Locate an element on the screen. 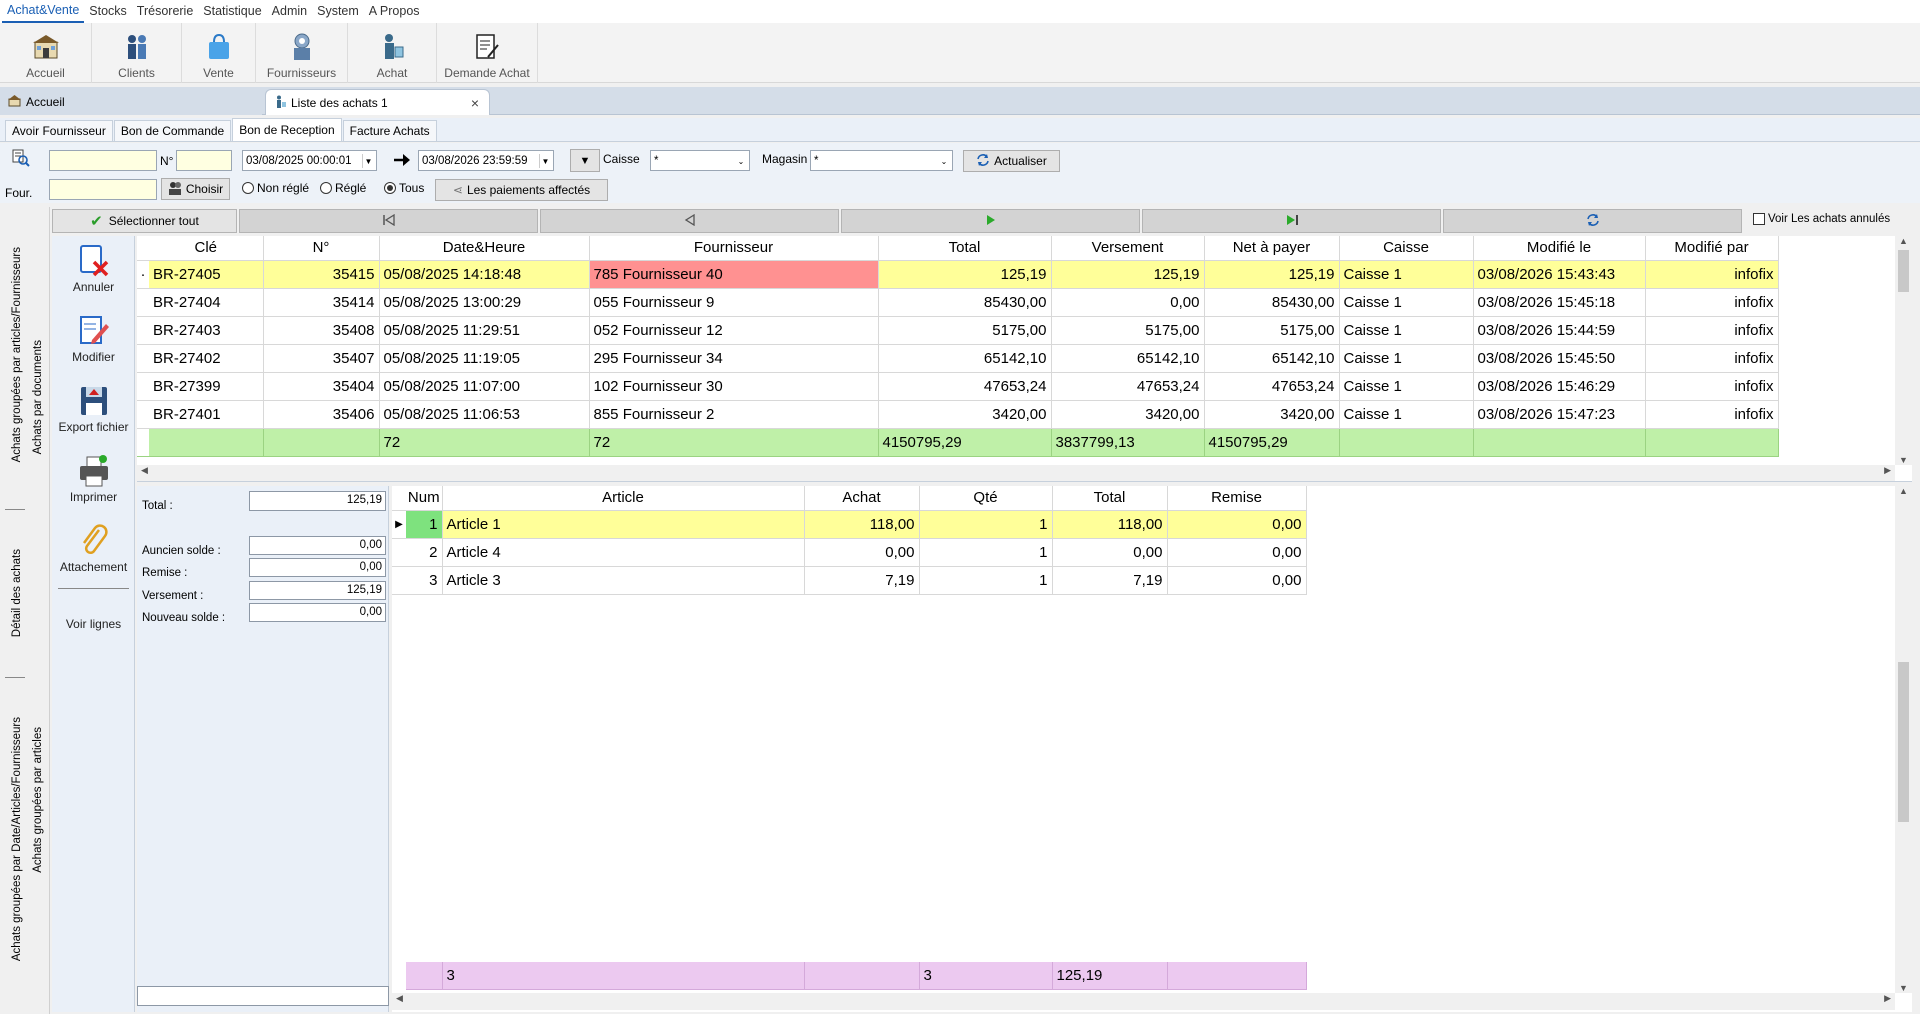  cell-datetime: 05/08/2025 11:29:51 is located at coordinates (484, 330).